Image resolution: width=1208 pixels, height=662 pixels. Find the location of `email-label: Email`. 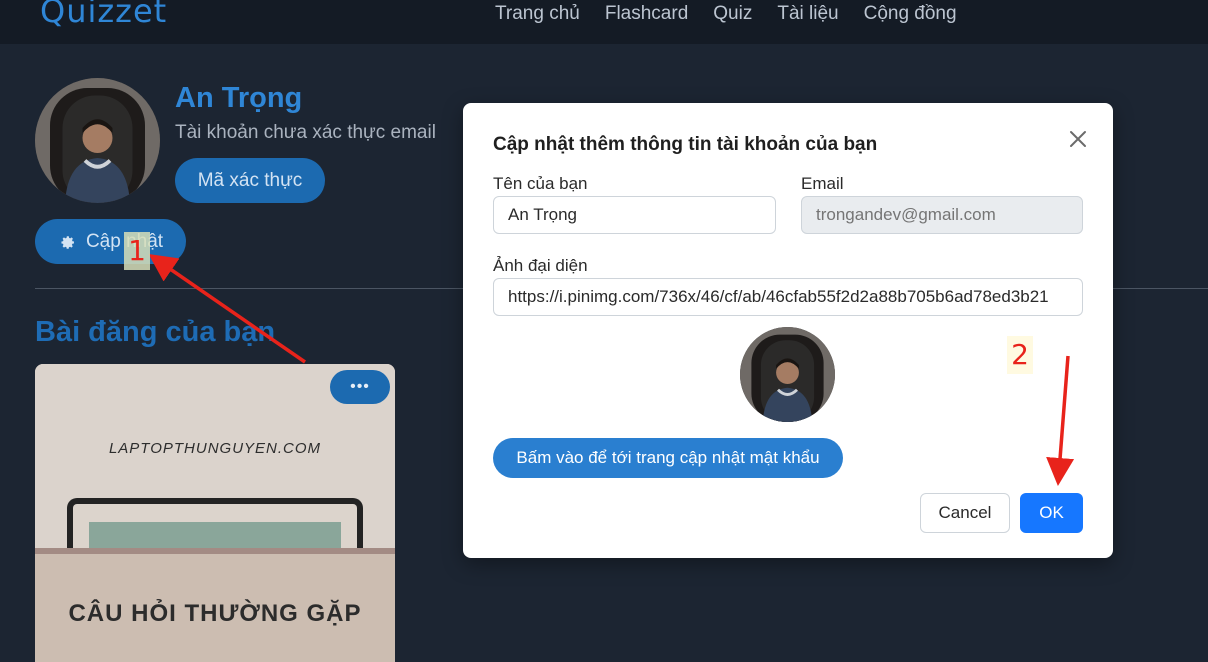

email-label: Email is located at coordinates (822, 183).